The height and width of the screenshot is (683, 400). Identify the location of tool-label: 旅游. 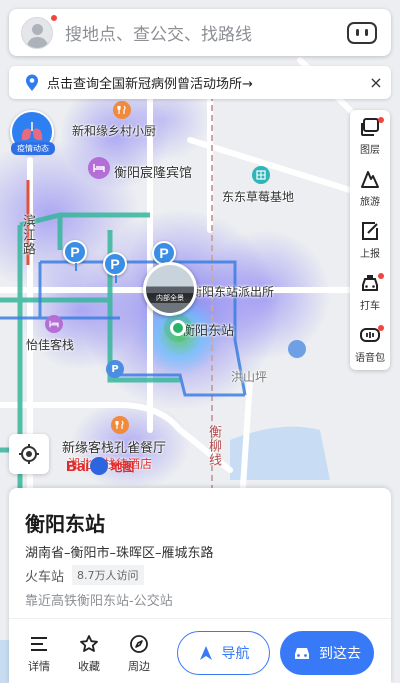
(370, 202).